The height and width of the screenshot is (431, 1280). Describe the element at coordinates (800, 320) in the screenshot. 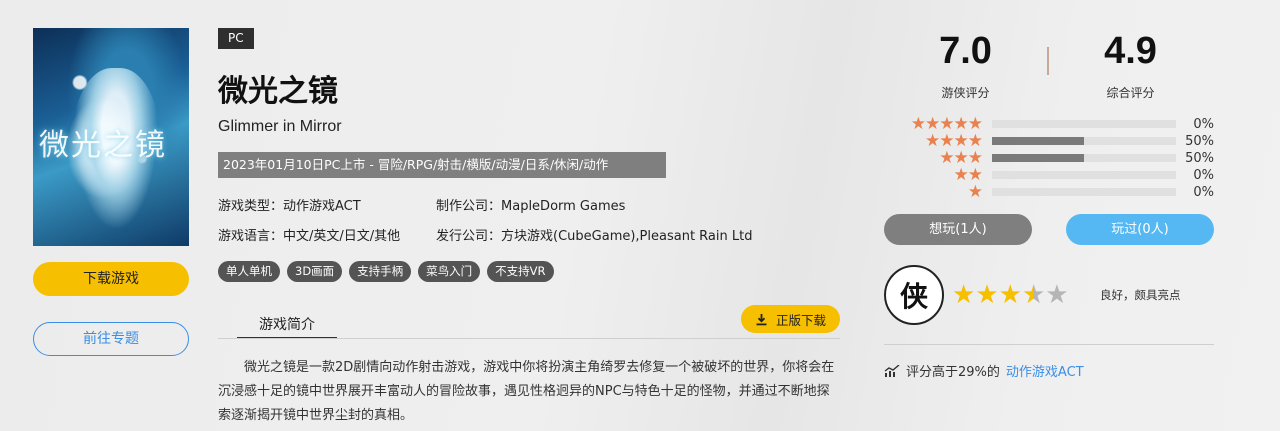

I see `official-download-label: 正版下载` at that location.